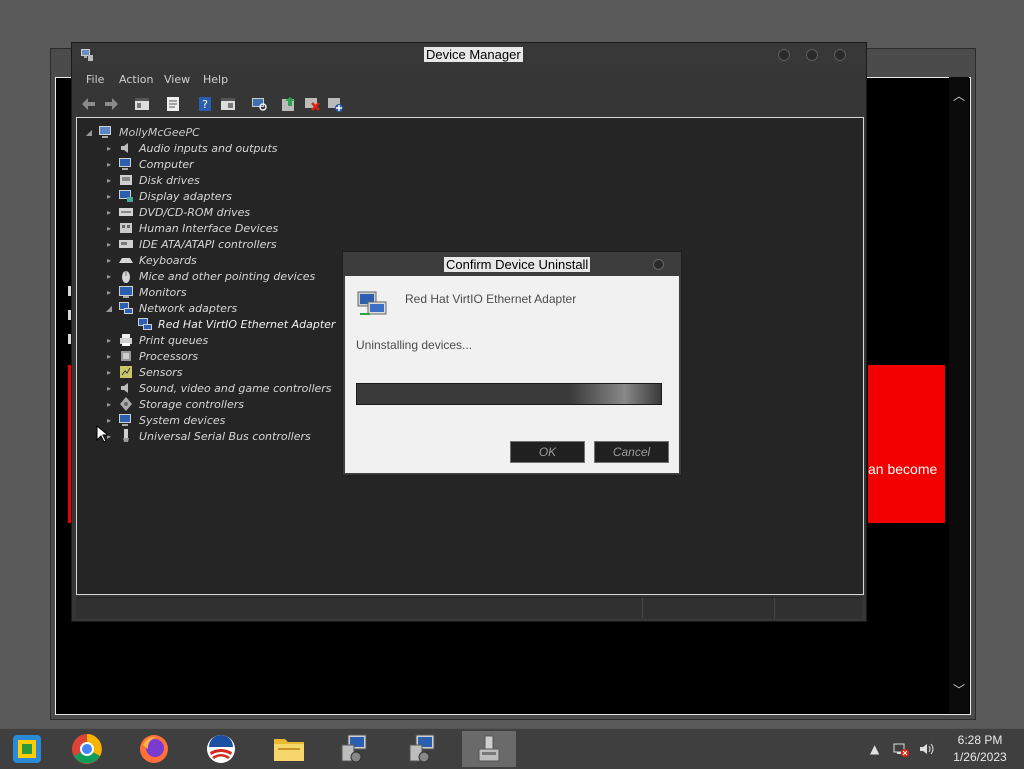 This screenshot has height=769, width=1024. What do you see at coordinates (840, 55) in the screenshot?
I see `close-button` at bounding box center [840, 55].